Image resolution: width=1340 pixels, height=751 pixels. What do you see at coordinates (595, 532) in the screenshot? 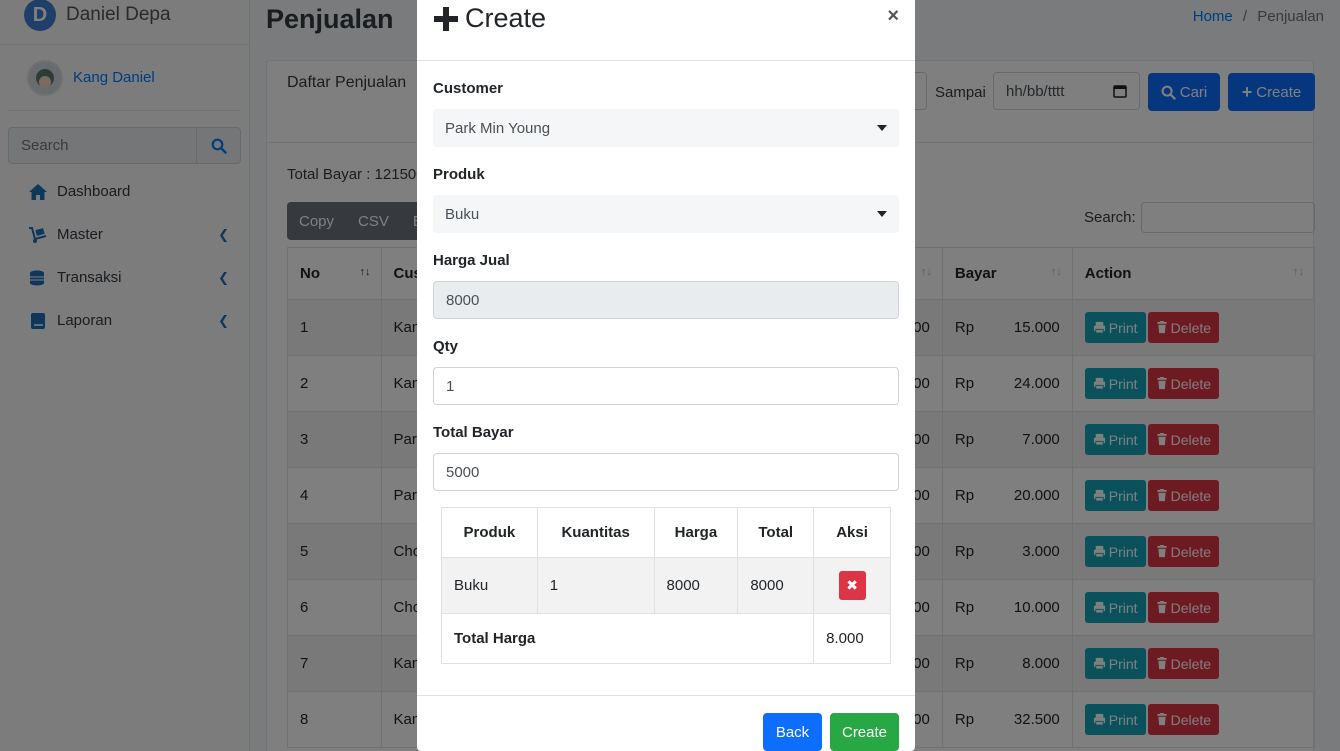
I see `items-header-kuantitas: Kuantitas` at bounding box center [595, 532].